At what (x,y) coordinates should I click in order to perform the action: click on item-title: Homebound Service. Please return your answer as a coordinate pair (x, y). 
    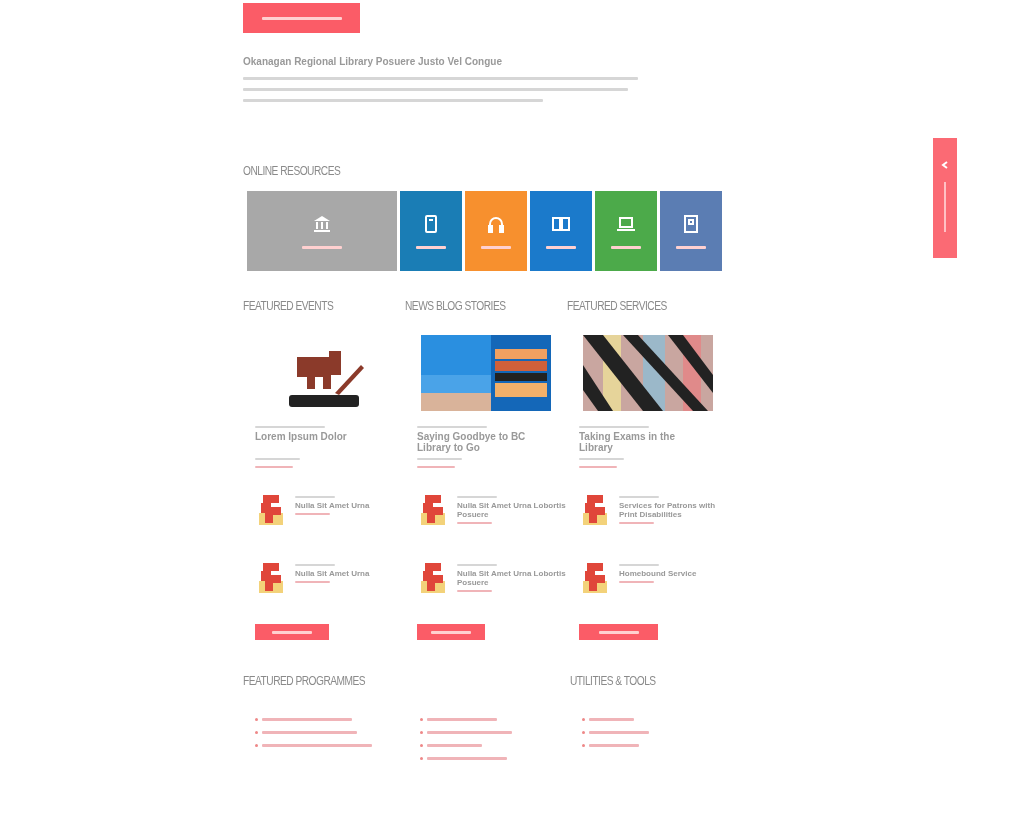
    Looking at the image, I should click on (674, 573).